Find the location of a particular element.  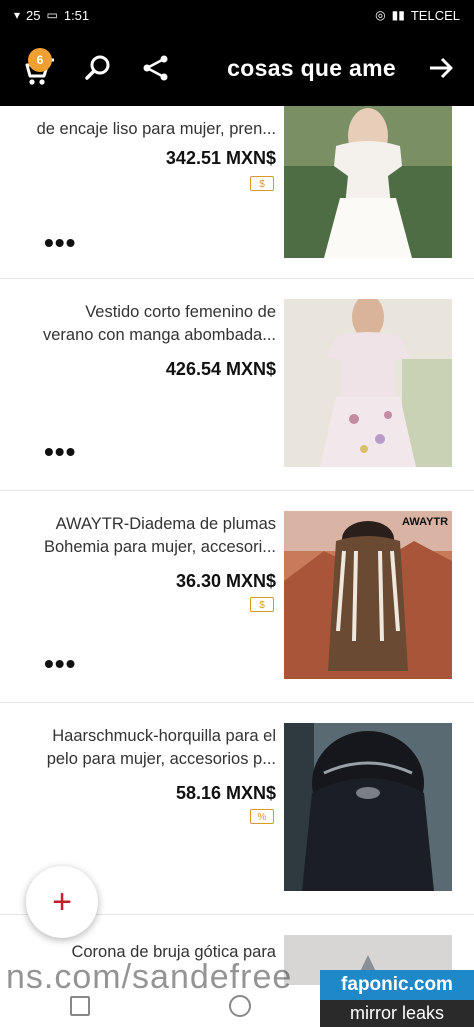

wifi-icon: ▾ is located at coordinates (17, 15).